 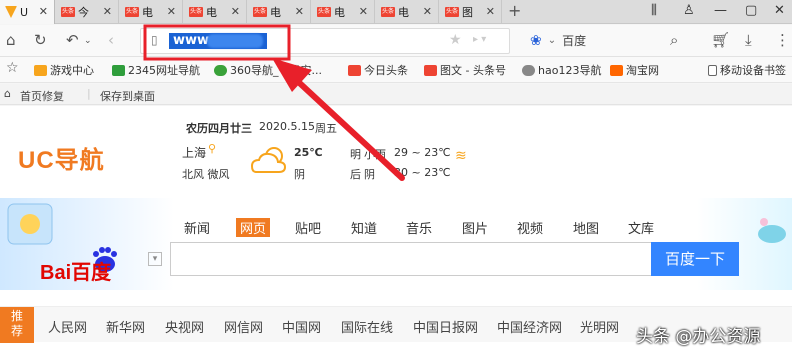 I want to click on new-tab-icon: +, so click(x=514, y=10).